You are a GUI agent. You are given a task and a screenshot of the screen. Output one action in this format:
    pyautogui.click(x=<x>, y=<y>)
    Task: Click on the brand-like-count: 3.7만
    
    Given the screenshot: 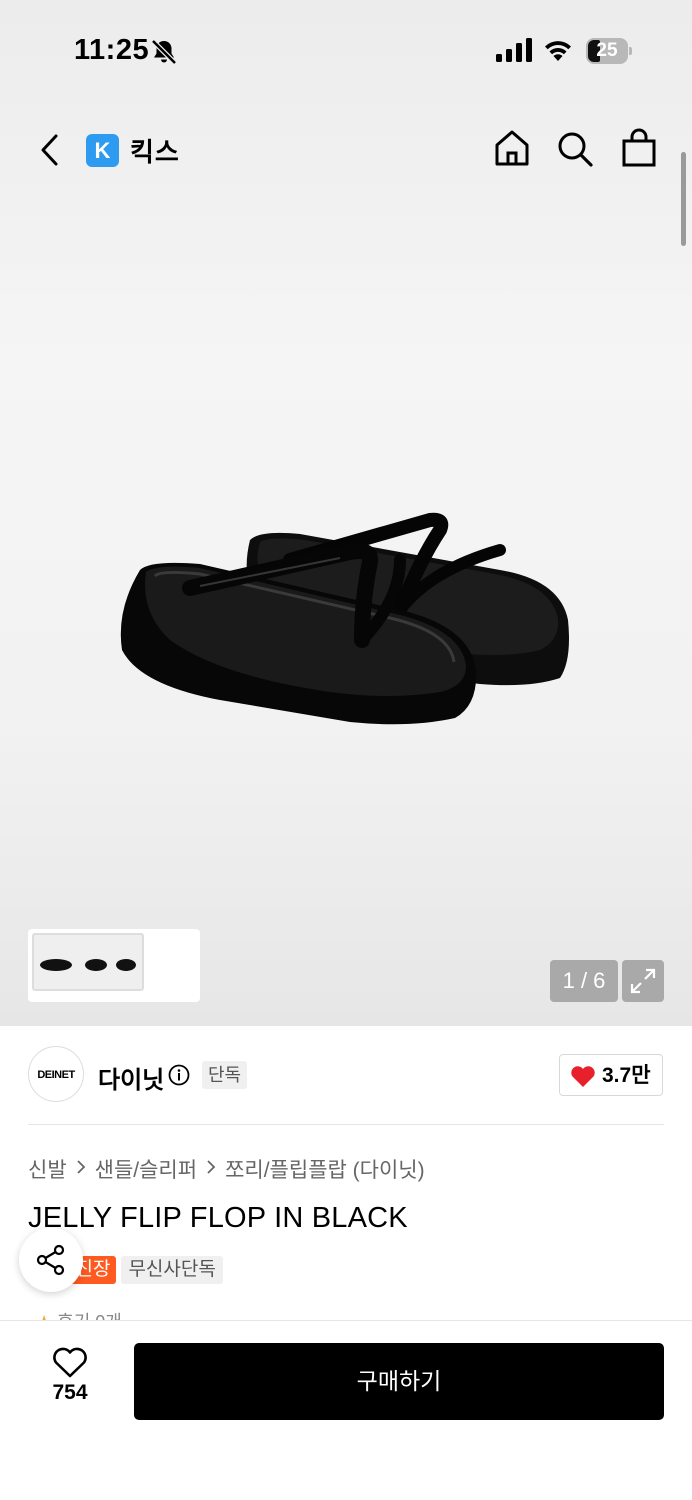 What is the action you would take?
    pyautogui.click(x=626, y=1075)
    